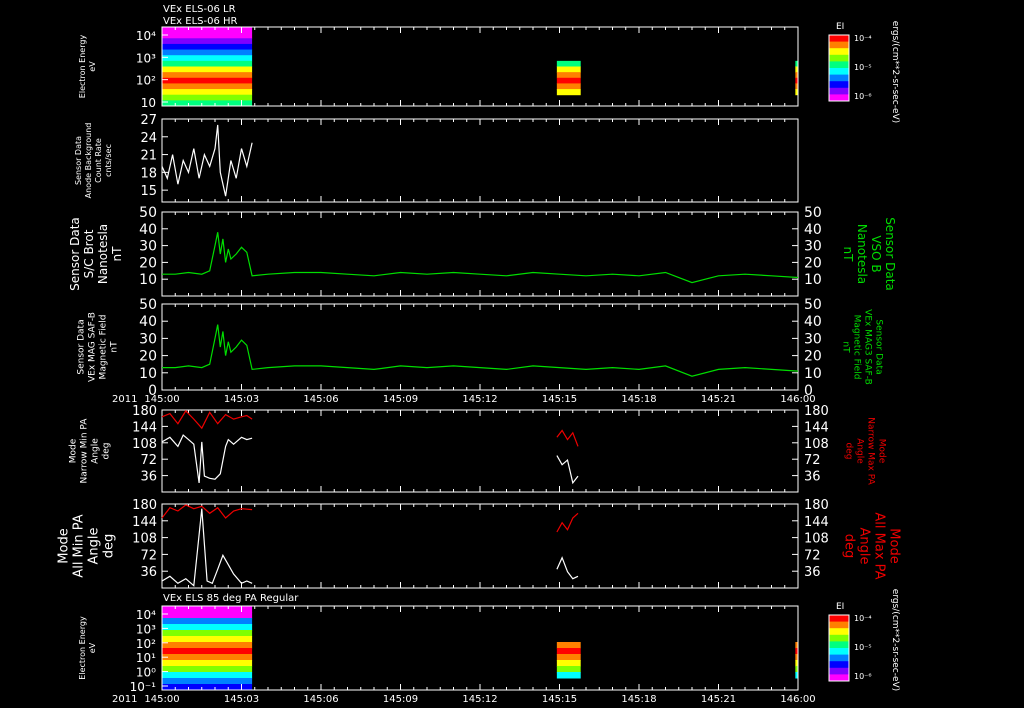 This screenshot has height=708, width=1024. What do you see at coordinates (846, 347) in the screenshot?
I see `right-axis-label: nT` at bounding box center [846, 347].